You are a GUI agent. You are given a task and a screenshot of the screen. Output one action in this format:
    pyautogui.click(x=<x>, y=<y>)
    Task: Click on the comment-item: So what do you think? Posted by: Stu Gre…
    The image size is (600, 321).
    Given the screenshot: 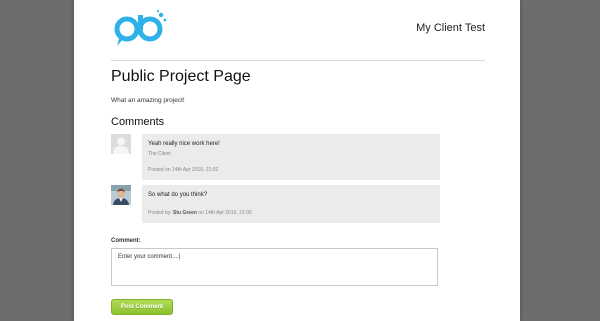 What is the action you would take?
    pyautogui.click(x=275, y=204)
    